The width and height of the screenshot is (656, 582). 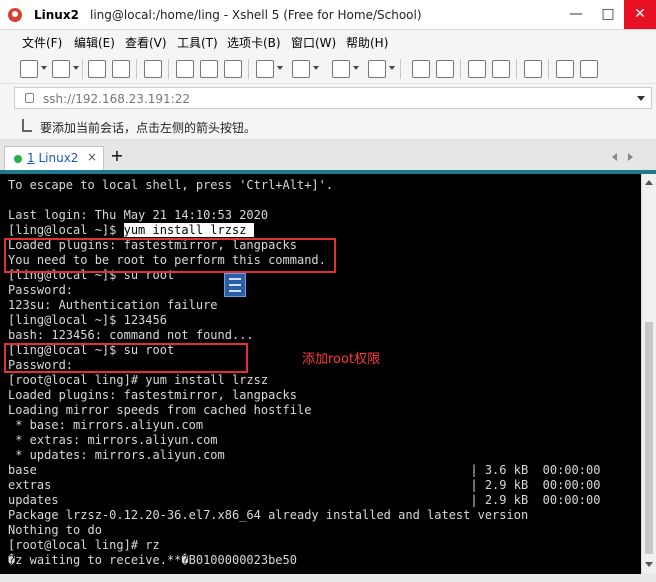 What do you see at coordinates (328, 126) in the screenshot?
I see `session-hint-bar: 要添加当前会话，点击左侧的箭头按钮。` at bounding box center [328, 126].